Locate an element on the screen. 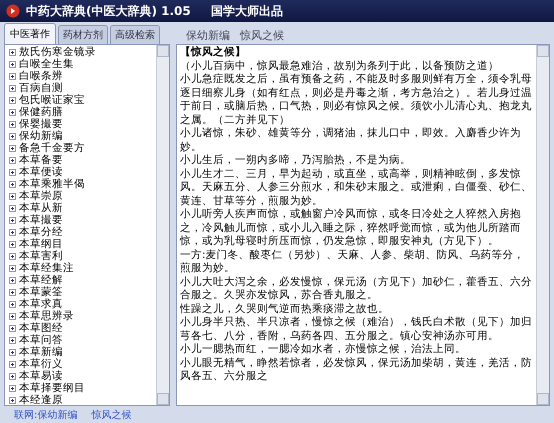  tree-item: 本草崇原 is located at coordinates (41, 196).